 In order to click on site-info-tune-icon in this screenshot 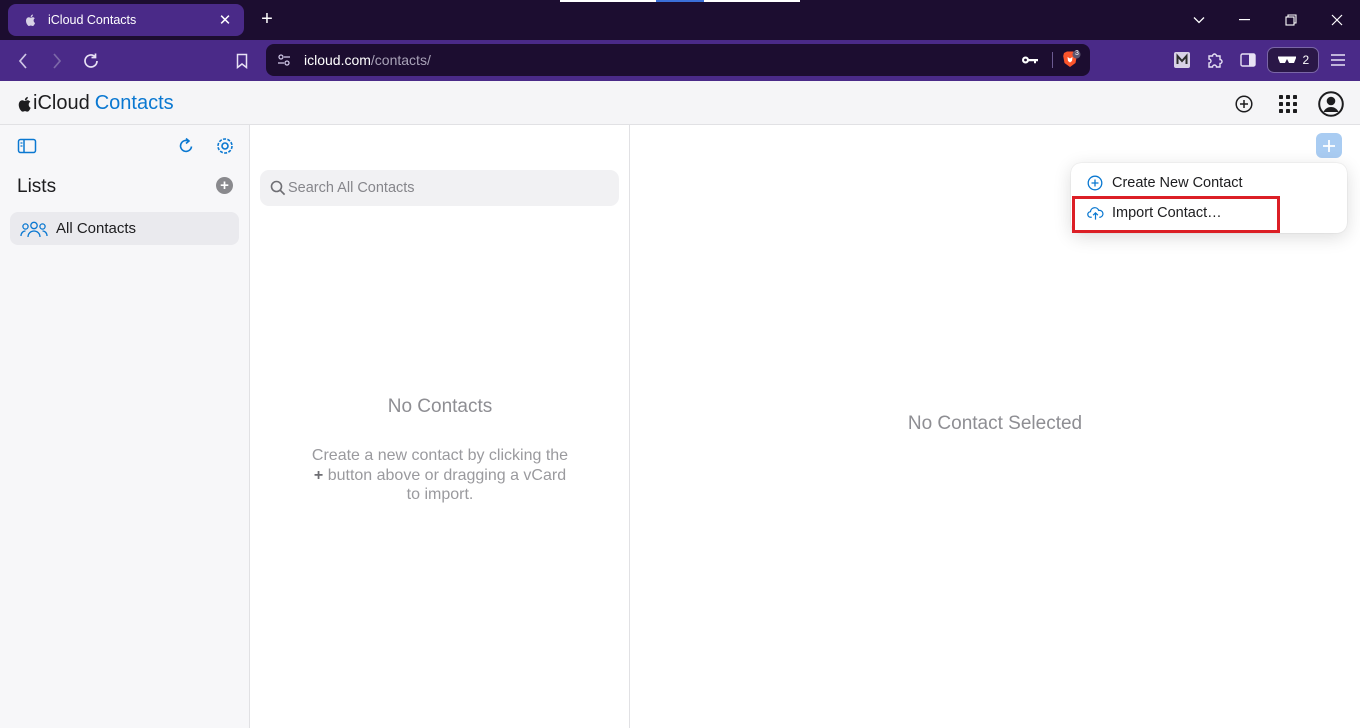, I will do `click(284, 60)`.